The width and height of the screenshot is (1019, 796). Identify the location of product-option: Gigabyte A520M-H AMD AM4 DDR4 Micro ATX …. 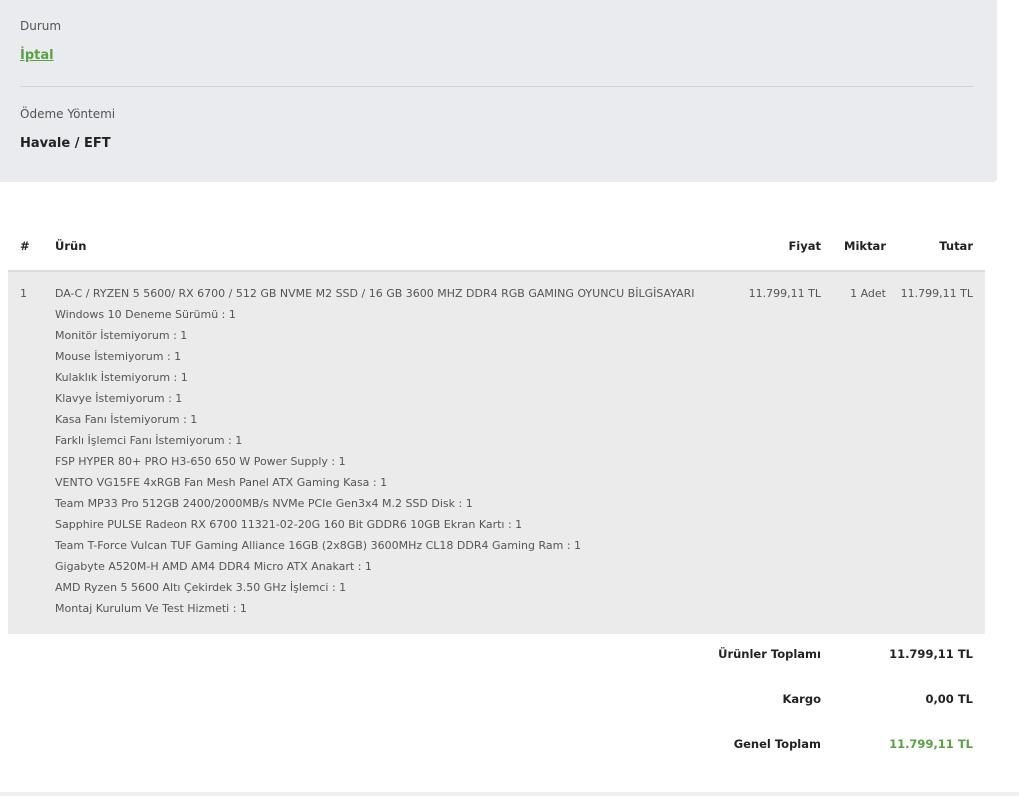
(213, 566).